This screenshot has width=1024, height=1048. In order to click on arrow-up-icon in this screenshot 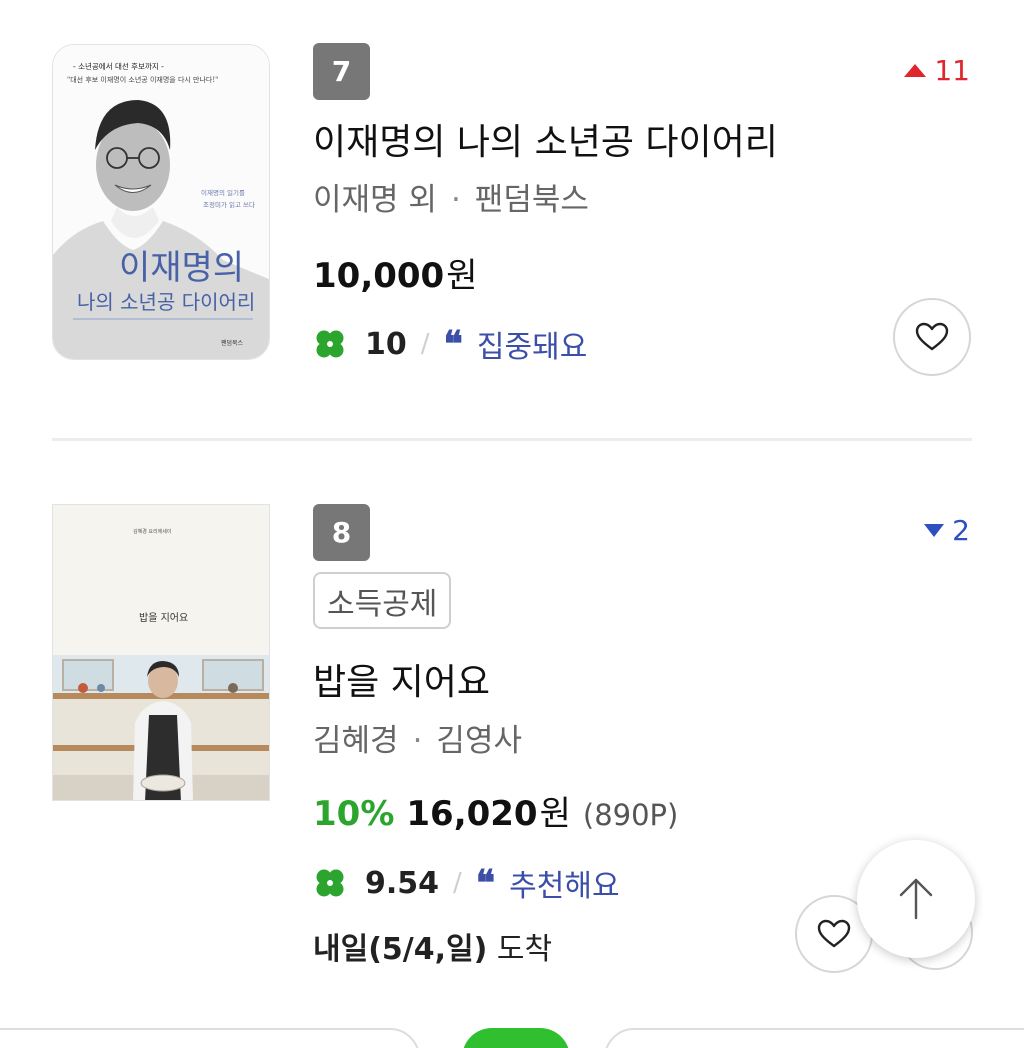, I will do `click(916, 899)`.